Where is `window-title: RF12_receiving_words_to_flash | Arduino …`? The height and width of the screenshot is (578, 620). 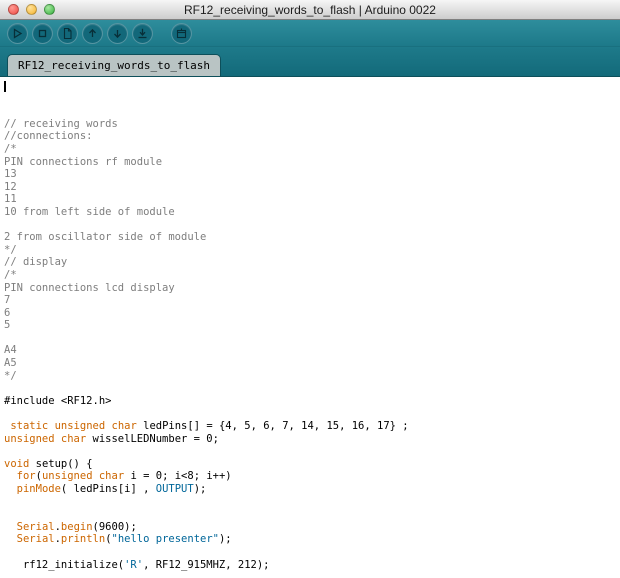
window-title: RF12_receiving_words_to_flash | Arduino … is located at coordinates (310, 9).